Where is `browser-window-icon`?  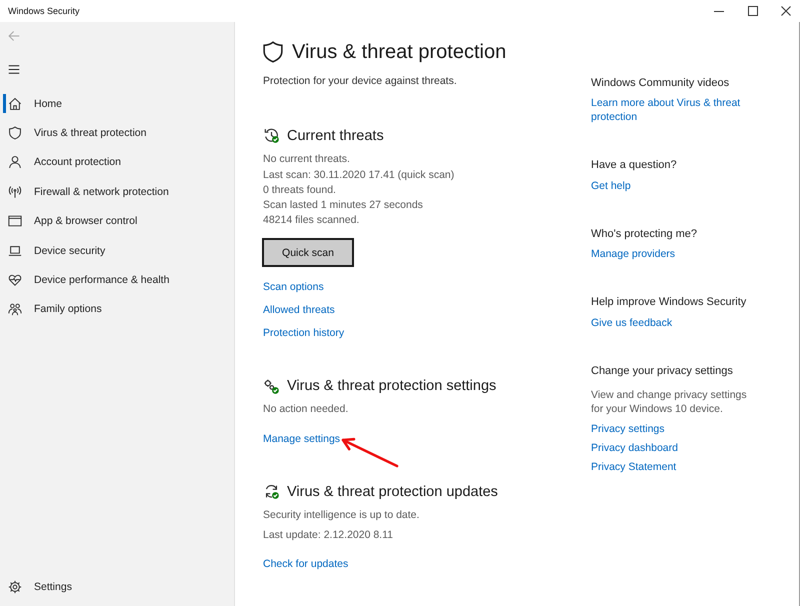
browser-window-icon is located at coordinates (15, 221).